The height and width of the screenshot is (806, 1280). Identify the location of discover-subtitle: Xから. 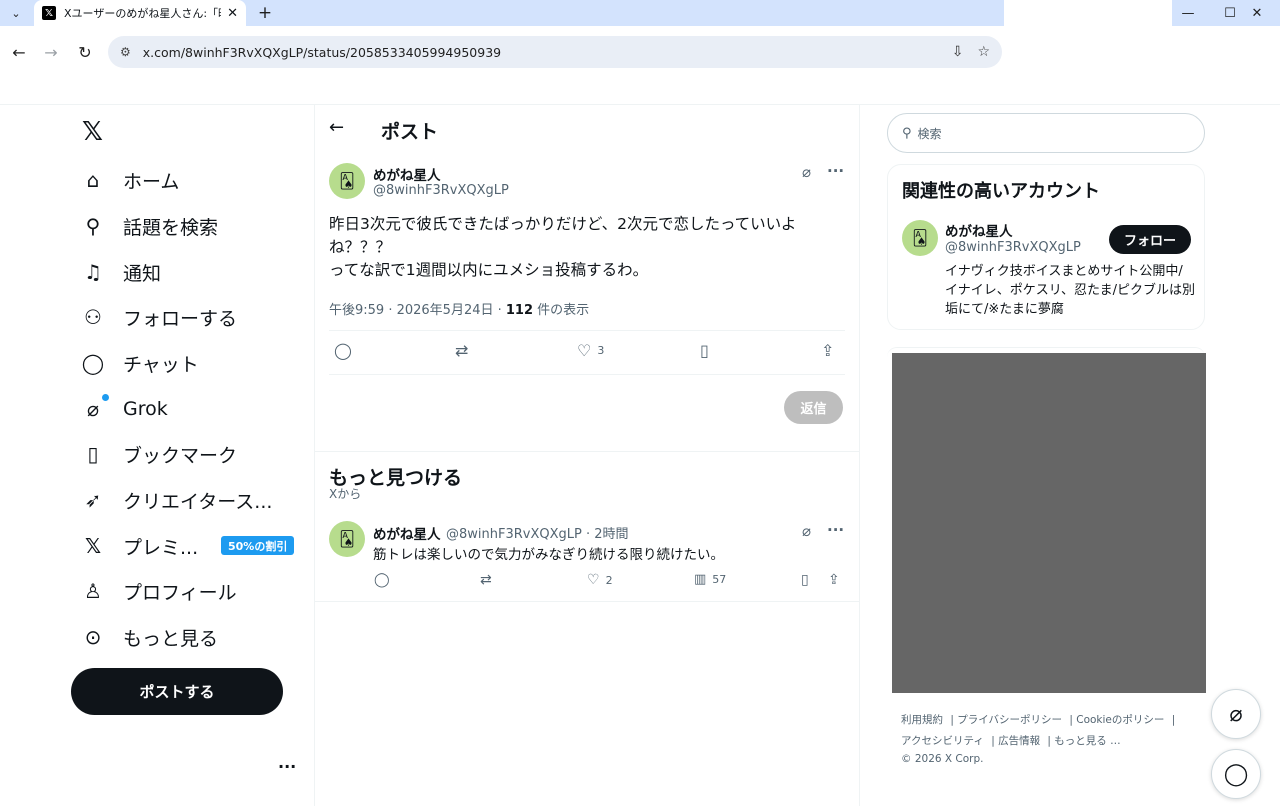
(345, 494).